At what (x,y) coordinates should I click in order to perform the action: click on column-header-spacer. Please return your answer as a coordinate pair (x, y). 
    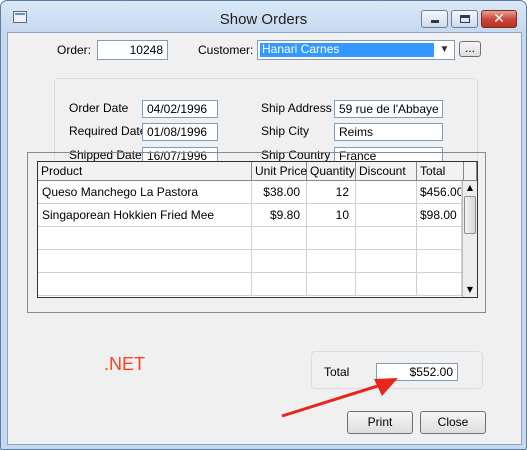
    Looking at the image, I should click on (470, 171).